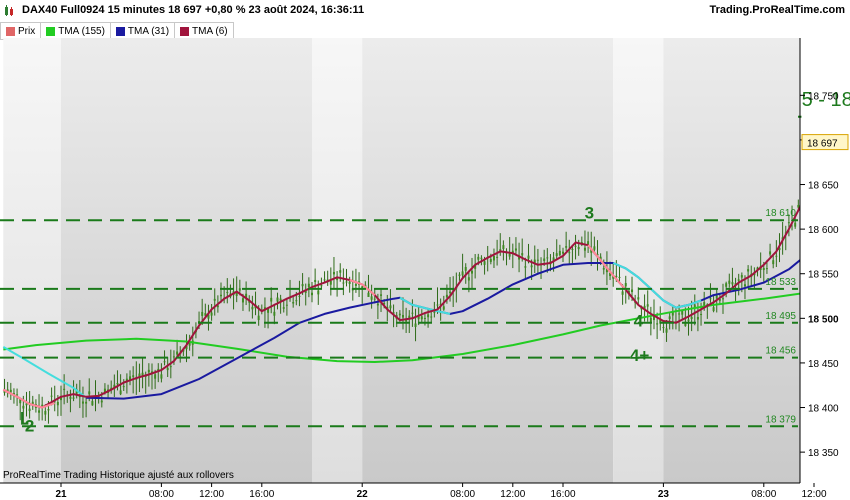 This screenshot has height=500, width=850. Describe the element at coordinates (261, 494) in the screenshot. I see `x-tick-label: 16:00` at that location.